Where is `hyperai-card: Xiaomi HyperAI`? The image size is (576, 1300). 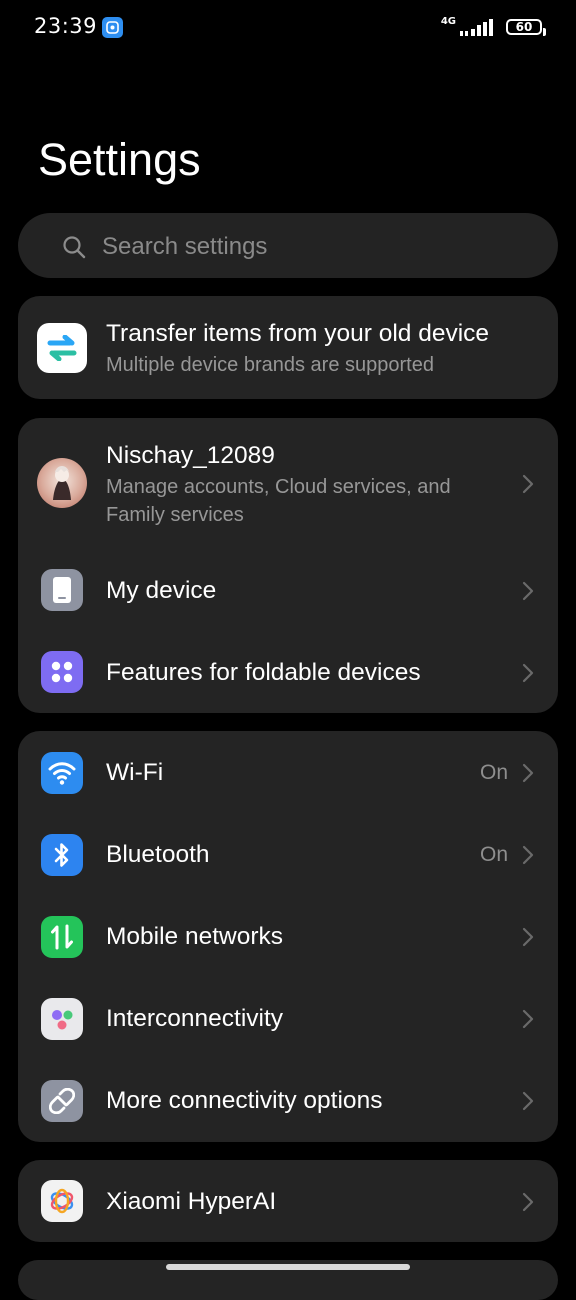
hyperai-card: Xiaomi HyperAI is located at coordinates (288, 1201).